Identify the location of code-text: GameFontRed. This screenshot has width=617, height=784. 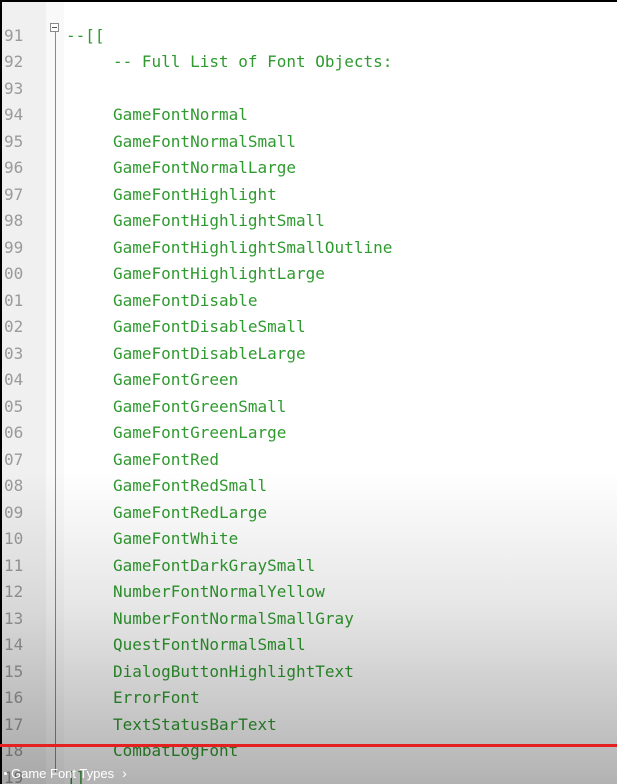
(166, 459).